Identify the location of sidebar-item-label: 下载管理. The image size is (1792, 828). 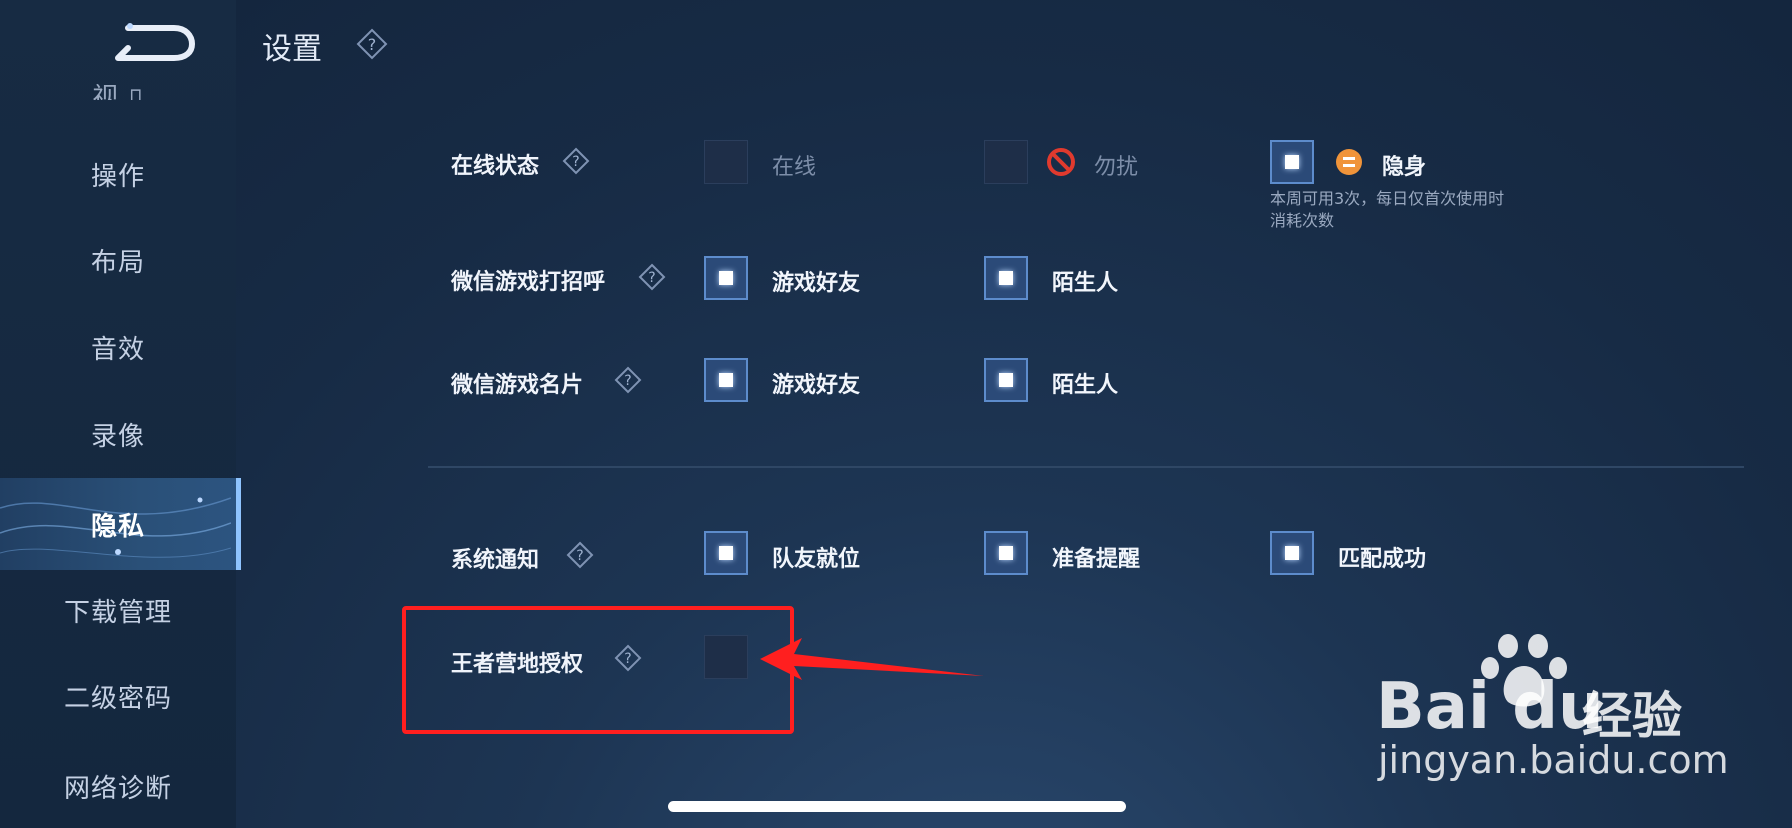
(117, 612).